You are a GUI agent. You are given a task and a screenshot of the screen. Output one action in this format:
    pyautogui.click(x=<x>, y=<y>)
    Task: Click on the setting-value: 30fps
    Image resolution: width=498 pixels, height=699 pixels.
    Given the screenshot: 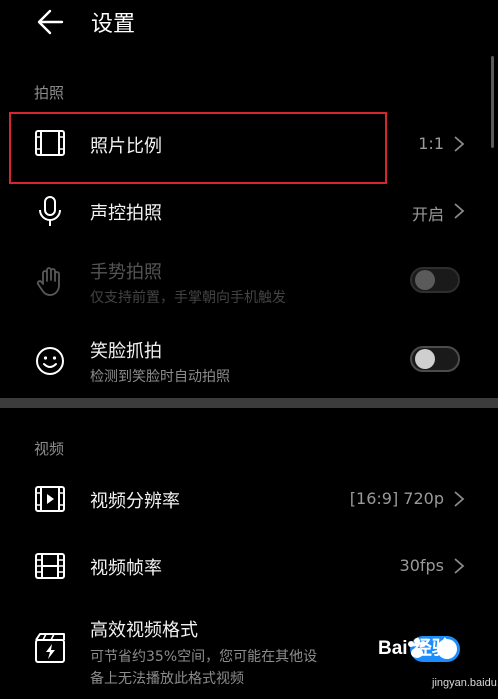 What is the action you would take?
    pyautogui.click(x=421, y=565)
    